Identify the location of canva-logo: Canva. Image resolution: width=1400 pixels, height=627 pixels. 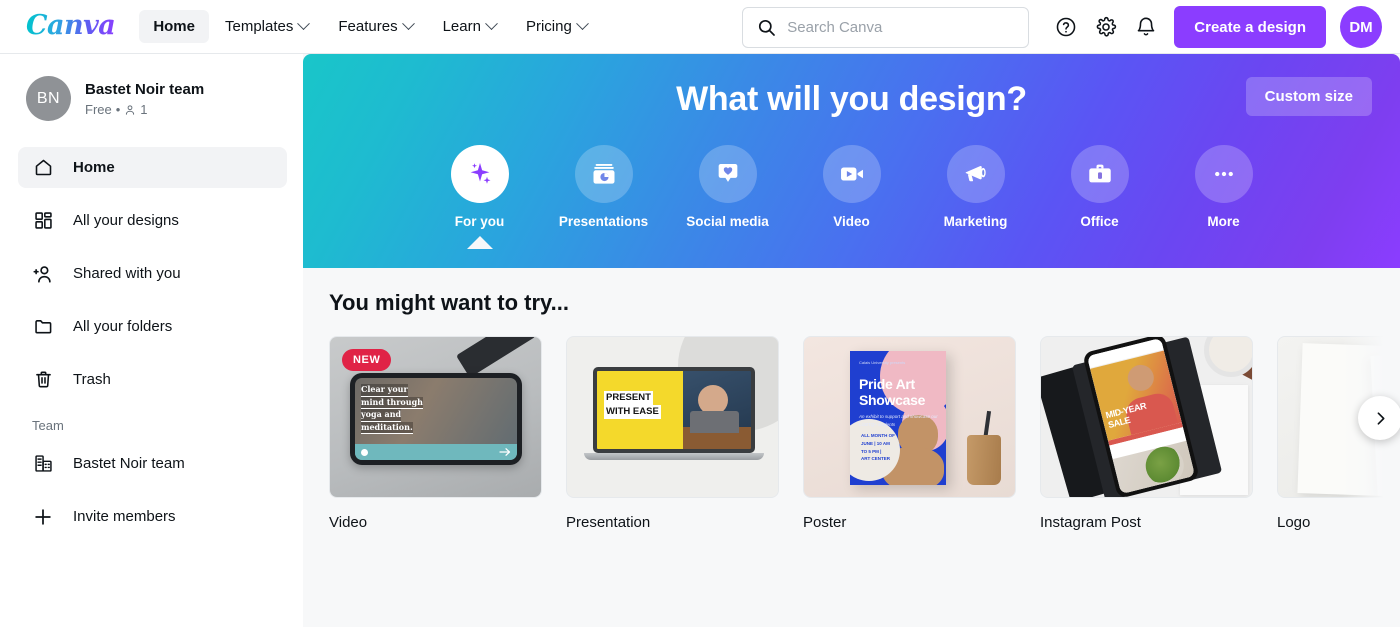
(71, 27).